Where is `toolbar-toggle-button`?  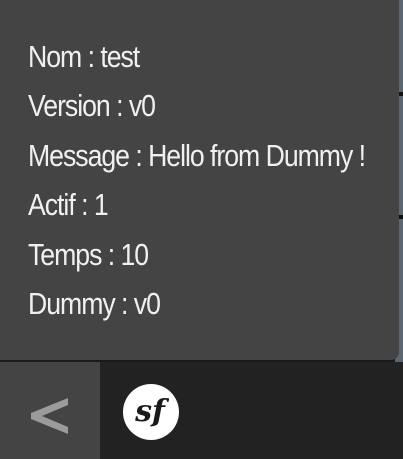 toolbar-toggle-button is located at coordinates (50, 410).